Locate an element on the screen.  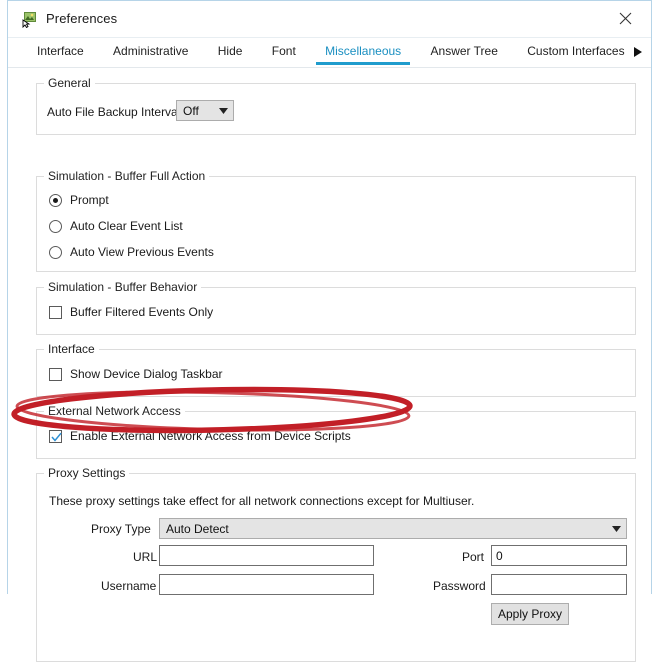
password-label: Password is located at coordinates (459, 586).